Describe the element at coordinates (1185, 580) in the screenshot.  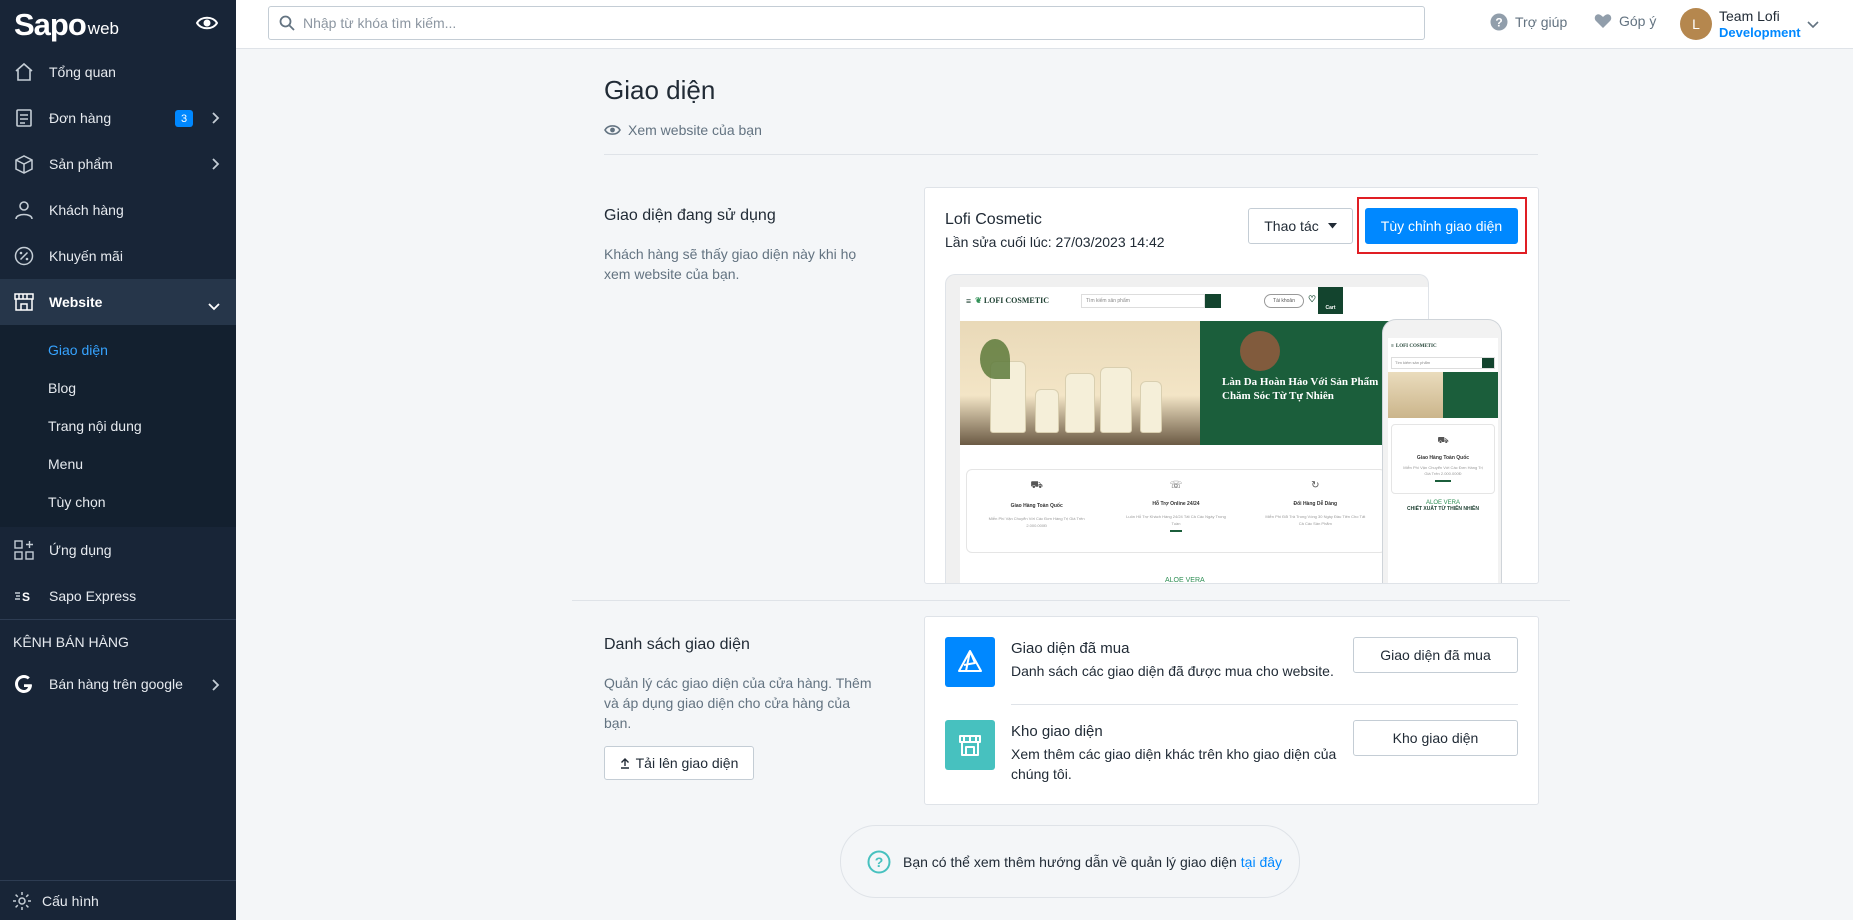
I see `preview-section-label: ALOE VERA` at that location.